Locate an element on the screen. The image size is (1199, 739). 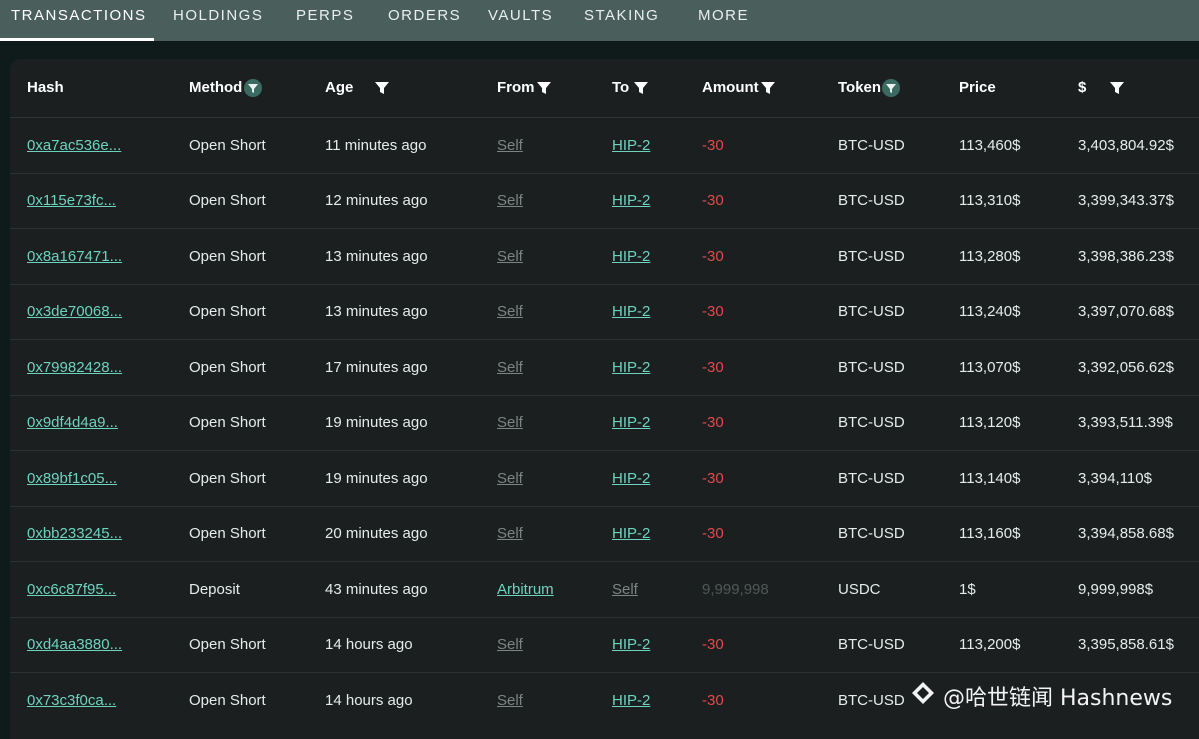
from-link: Arbitrum is located at coordinates (525, 589).